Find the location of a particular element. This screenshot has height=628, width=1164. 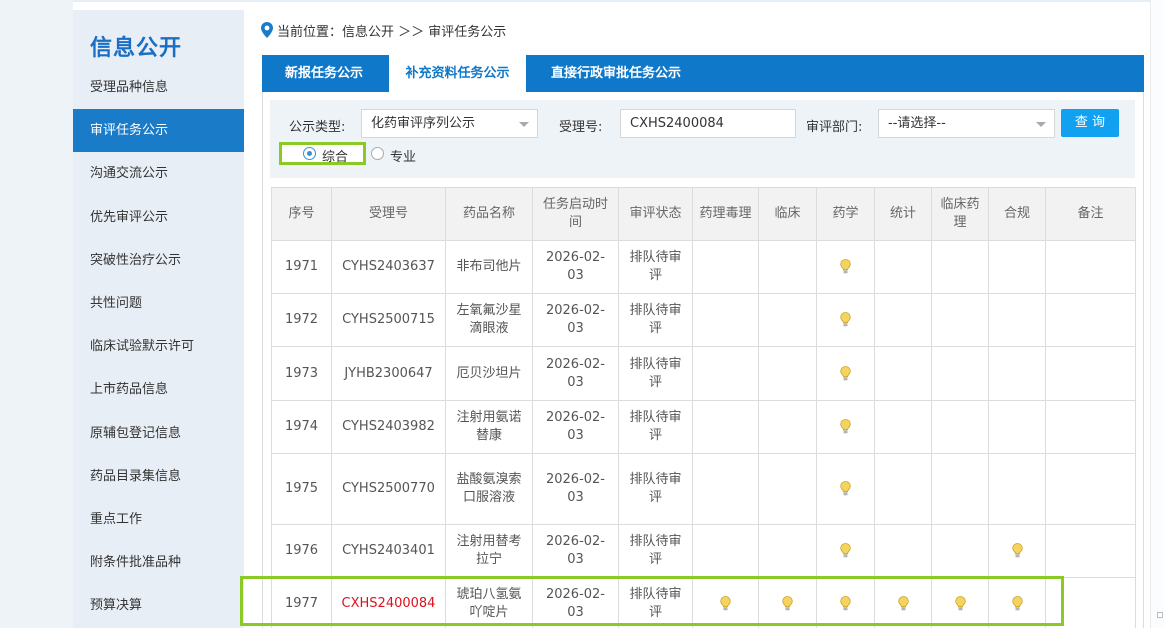

table-row: 1974 CYHS2403982 注射用氨诺替康 2026-02-03 排队待审评 is located at coordinates (703, 427).